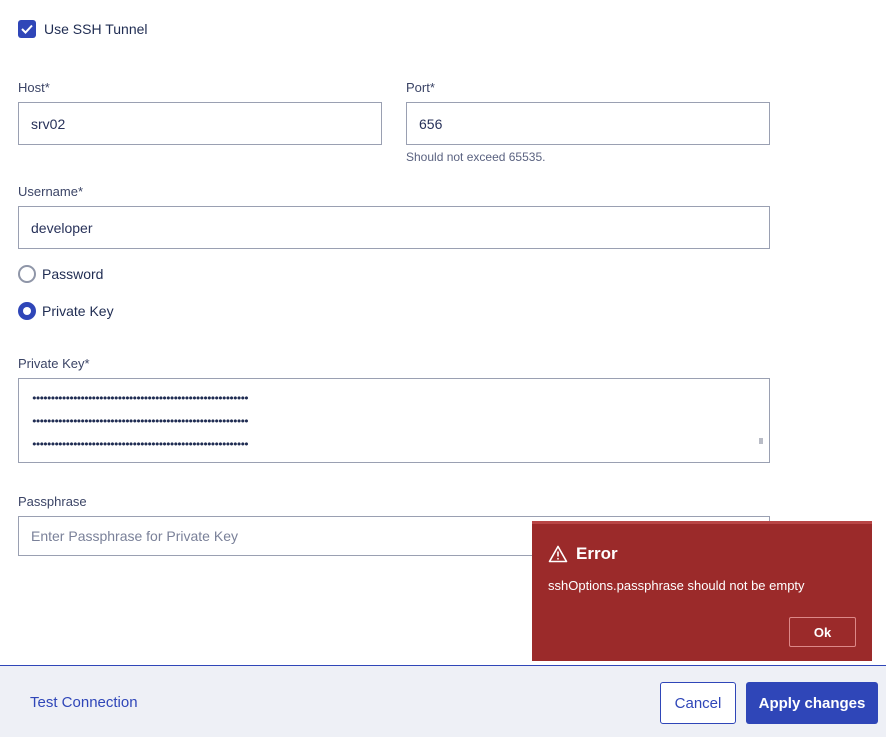  Describe the element at coordinates (420, 87) in the screenshot. I see `port-label: Port*` at that location.